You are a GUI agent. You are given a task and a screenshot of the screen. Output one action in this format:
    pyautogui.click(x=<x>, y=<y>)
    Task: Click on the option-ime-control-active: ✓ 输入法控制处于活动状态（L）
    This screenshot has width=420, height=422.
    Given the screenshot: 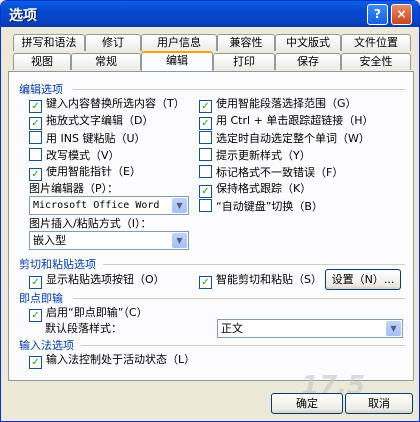 What is the action you would take?
    pyautogui.click(x=112, y=361)
    